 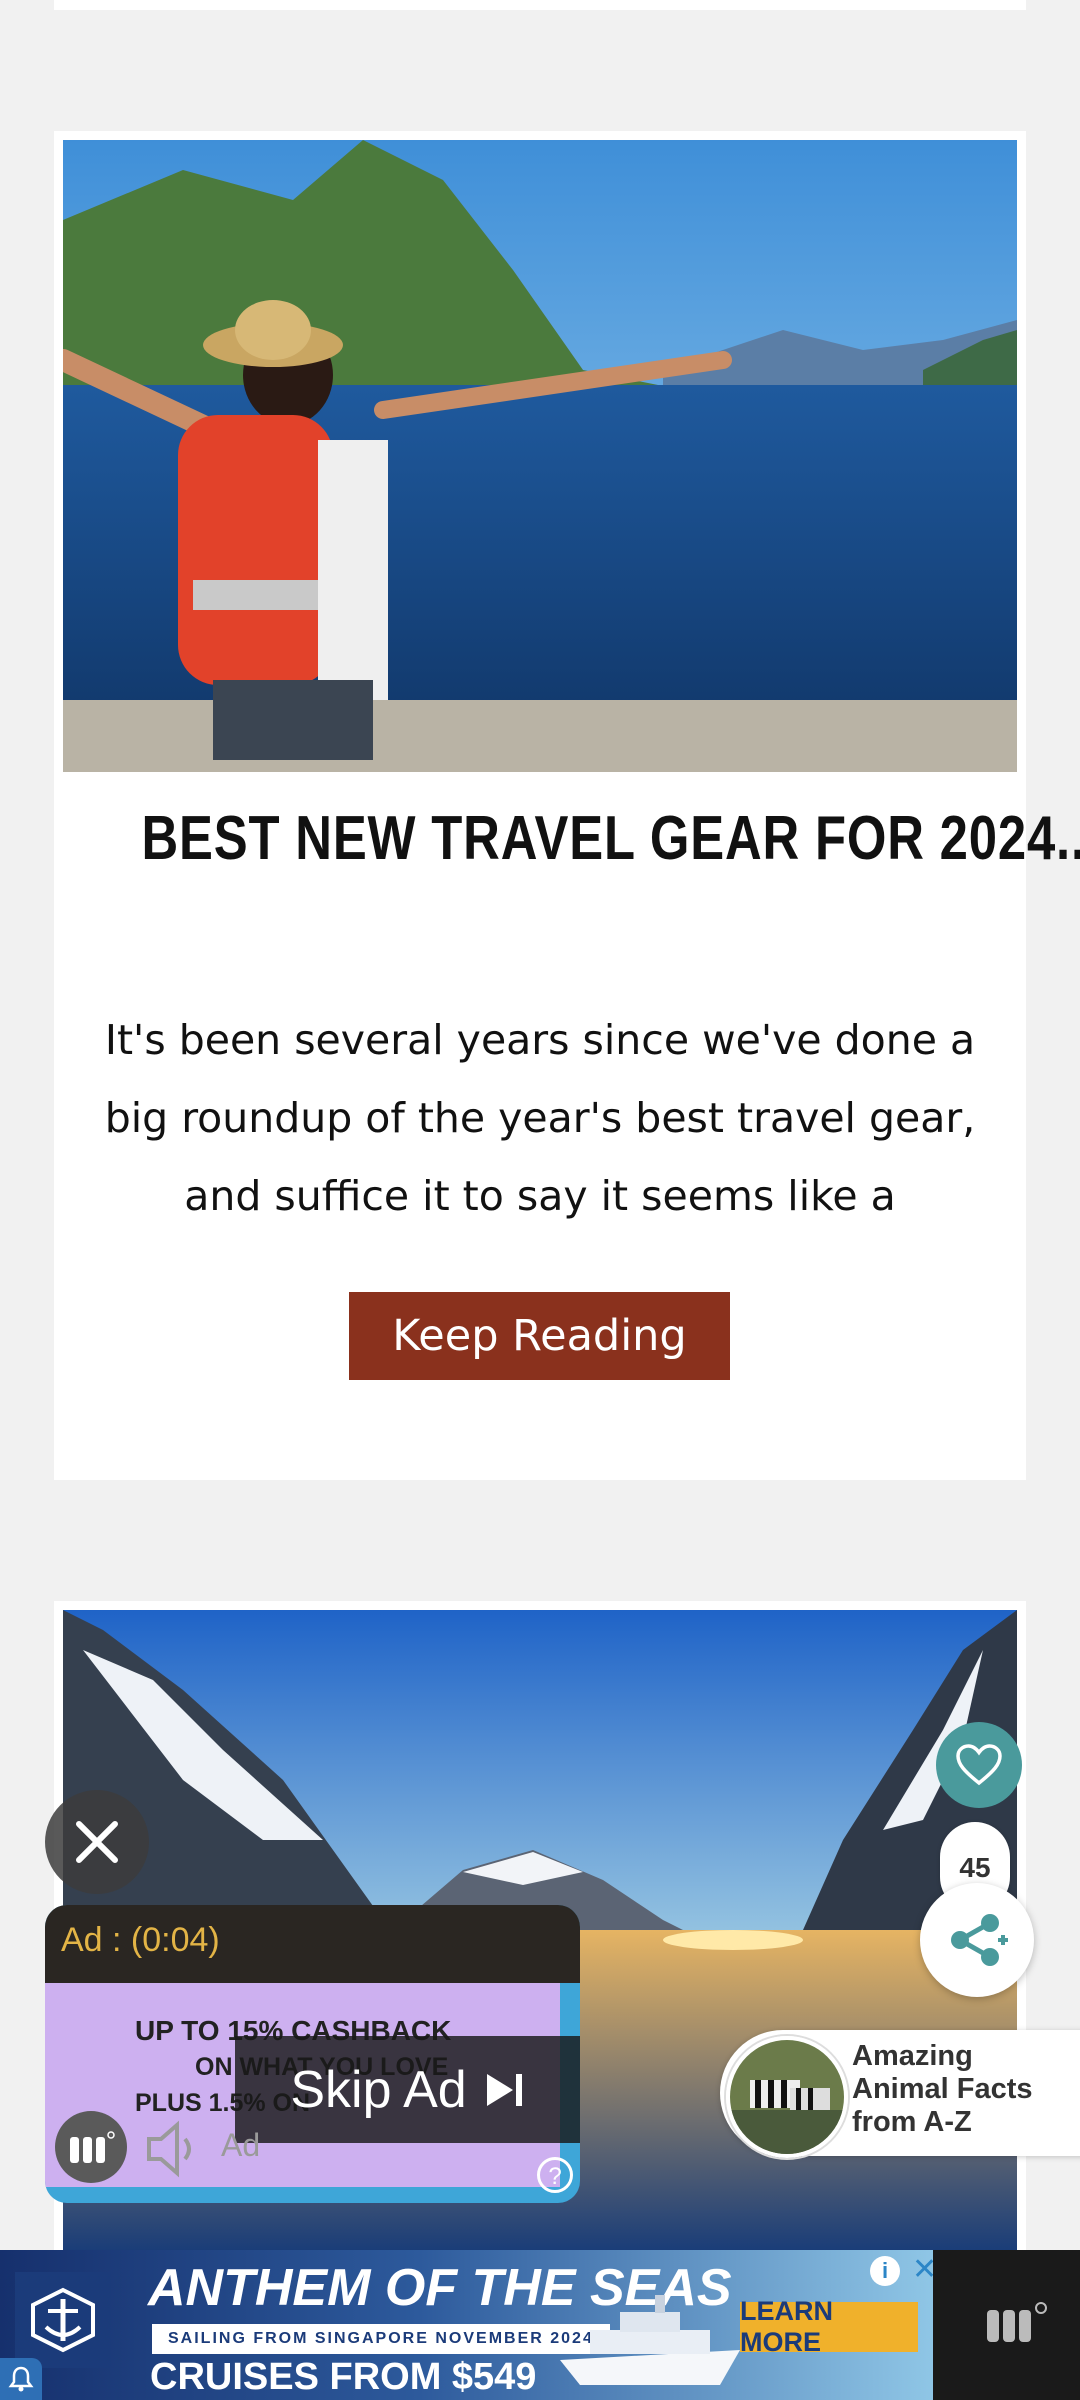 What do you see at coordinates (979, 1940) in the screenshot?
I see `share-icon` at bounding box center [979, 1940].